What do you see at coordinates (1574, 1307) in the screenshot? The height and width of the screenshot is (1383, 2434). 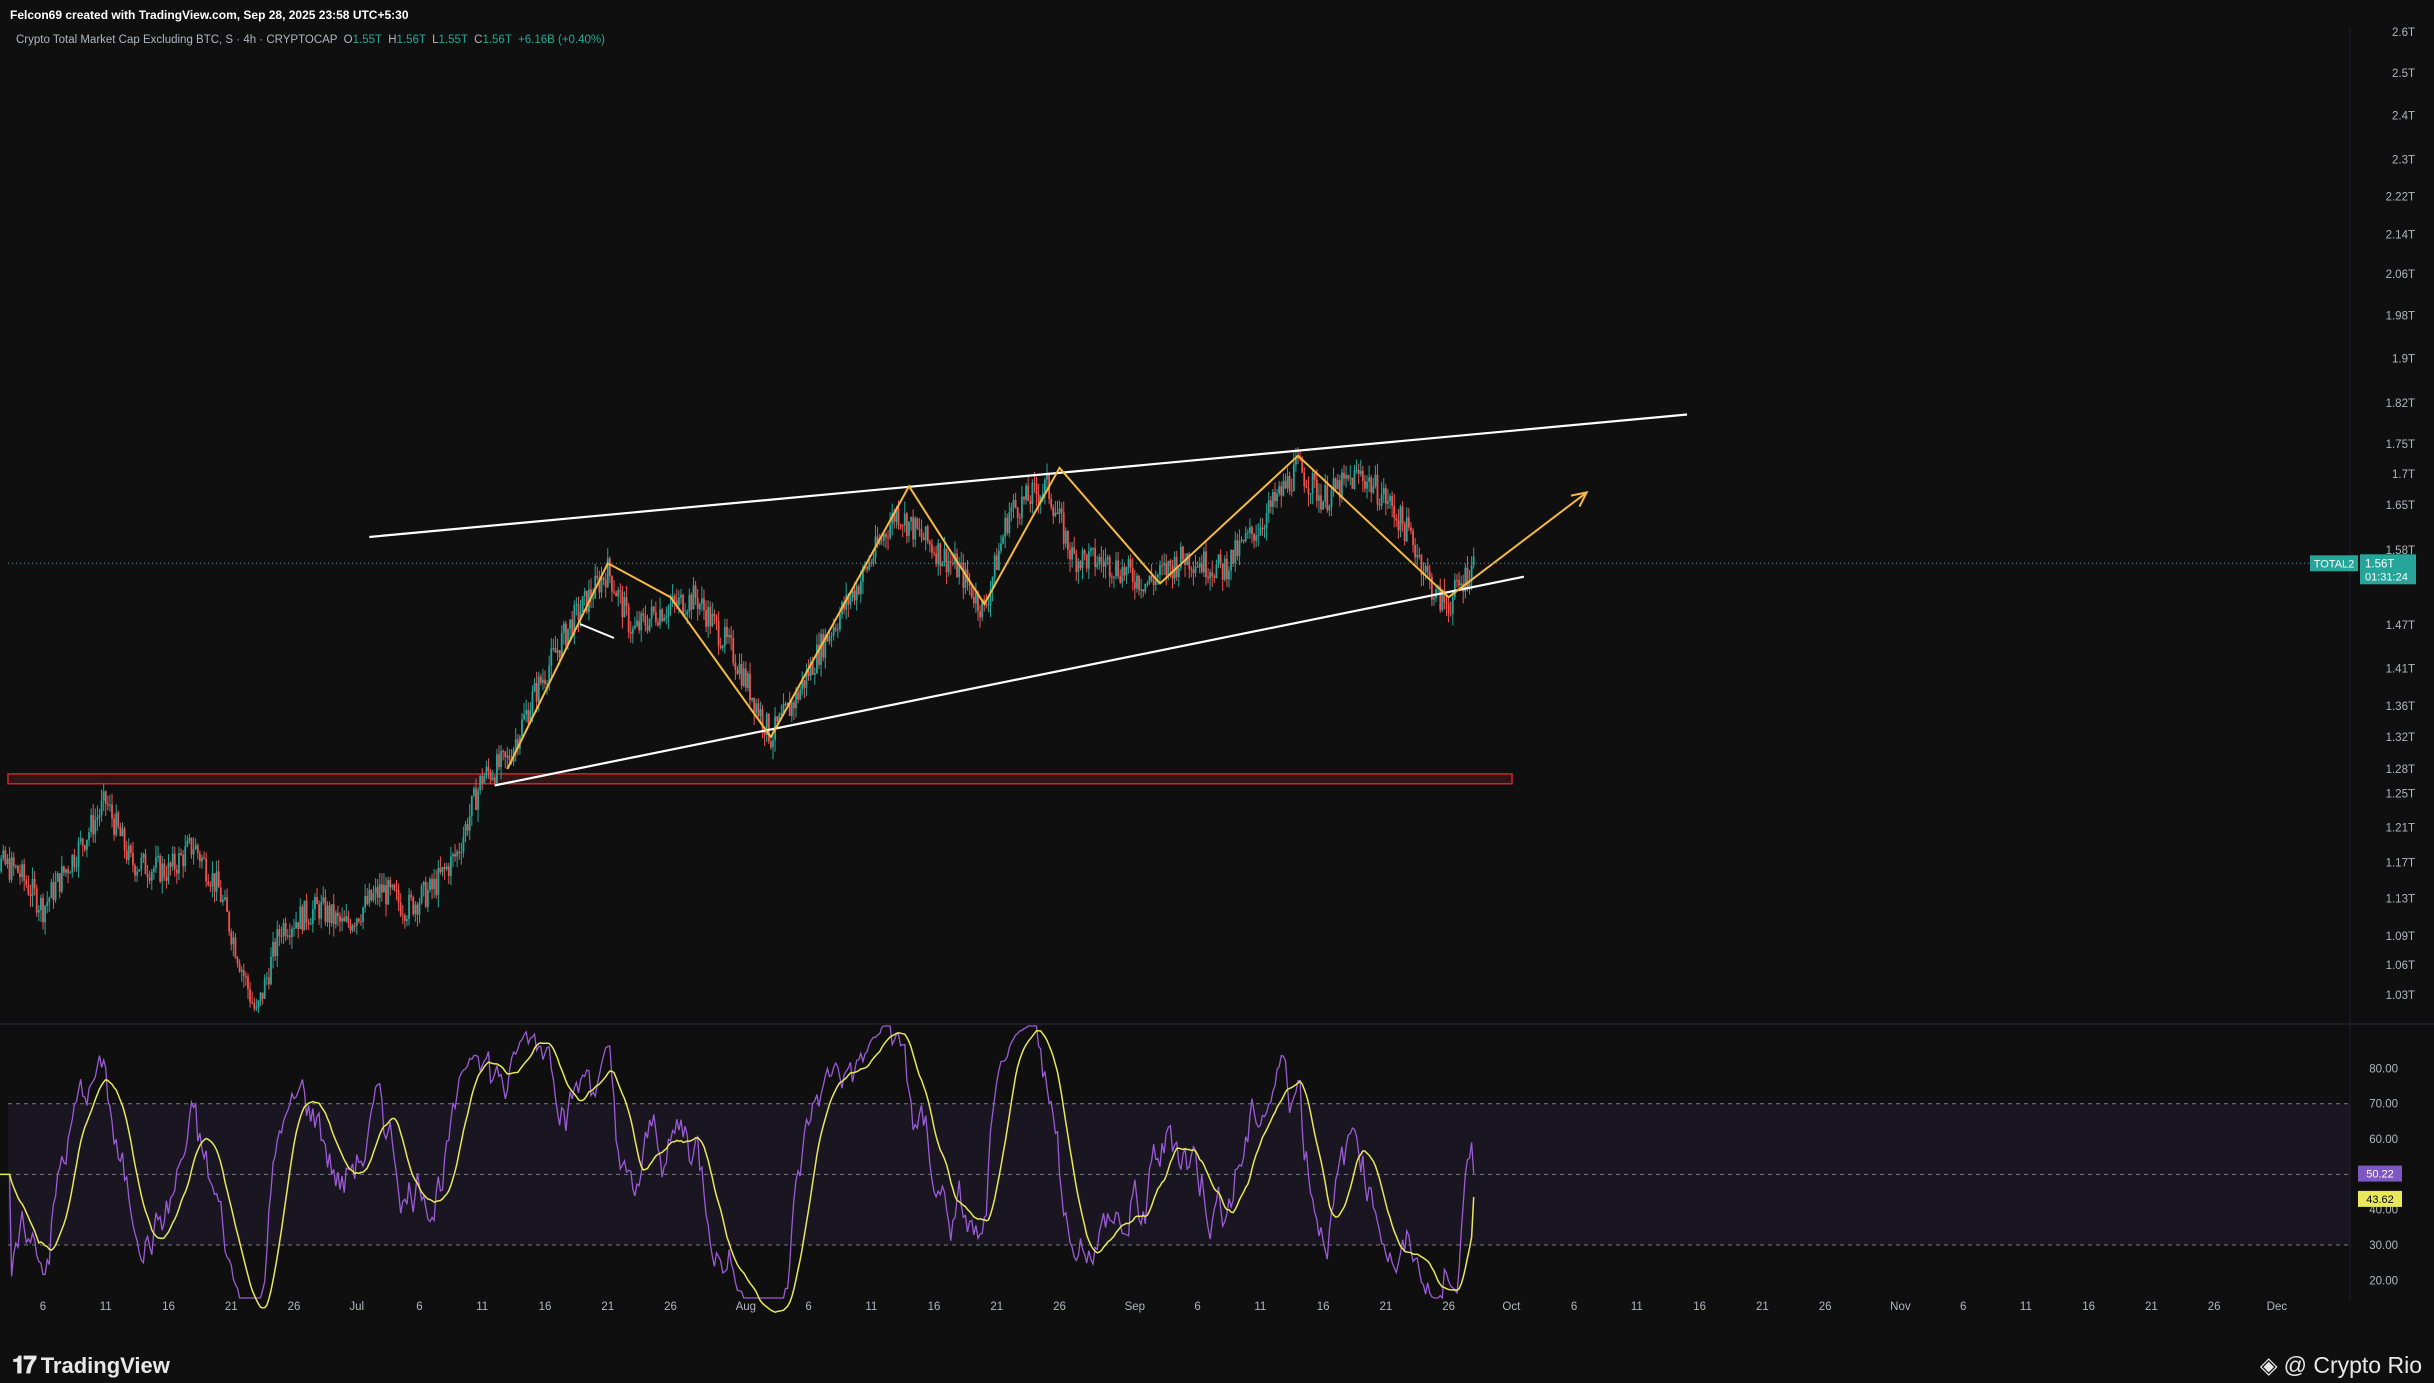 I see `time-axis-label: 6` at bounding box center [1574, 1307].